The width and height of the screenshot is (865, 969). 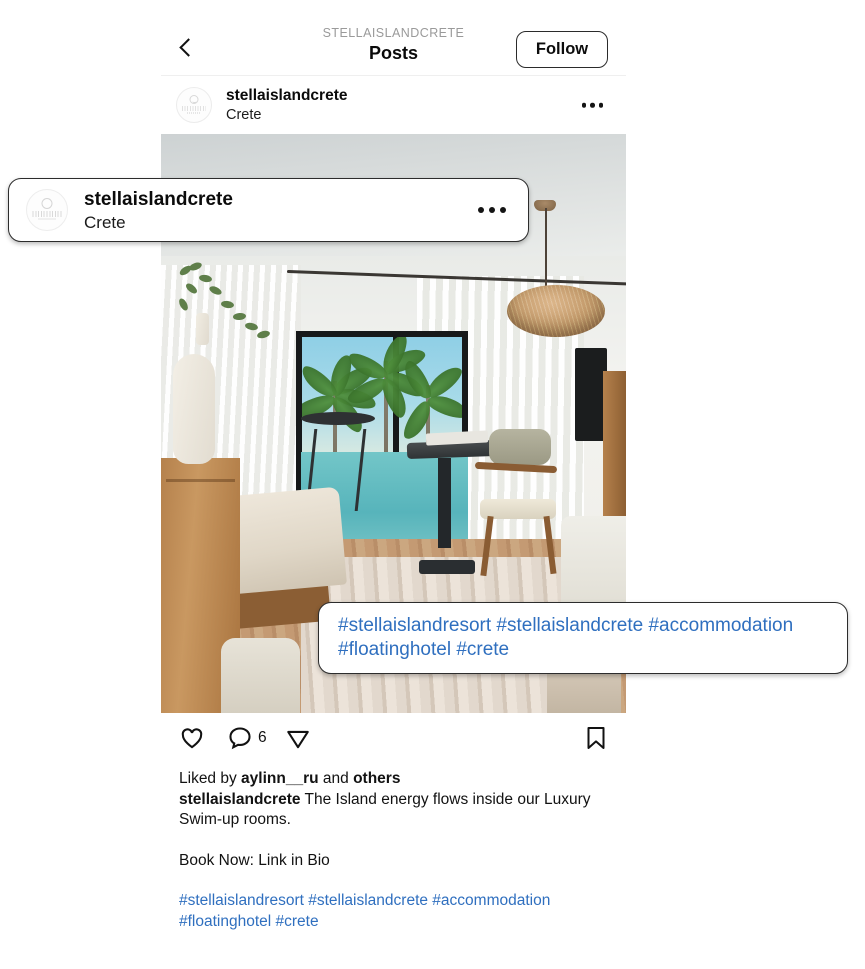 I want to click on more-options-icon, so click(x=593, y=105).